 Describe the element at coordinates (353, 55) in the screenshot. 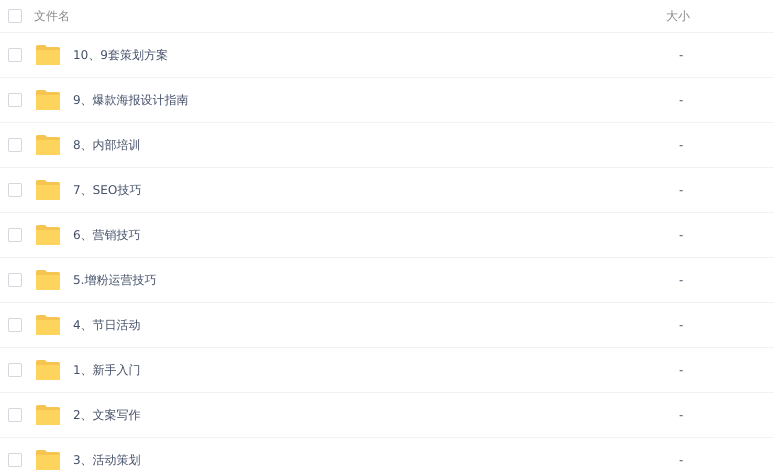

I see `folder-name: 10、9套策划方案` at that location.